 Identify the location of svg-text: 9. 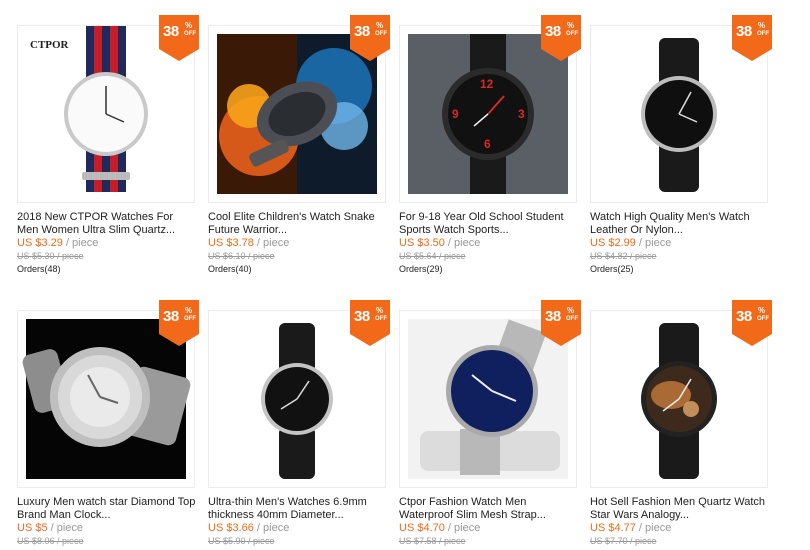
(455, 114).